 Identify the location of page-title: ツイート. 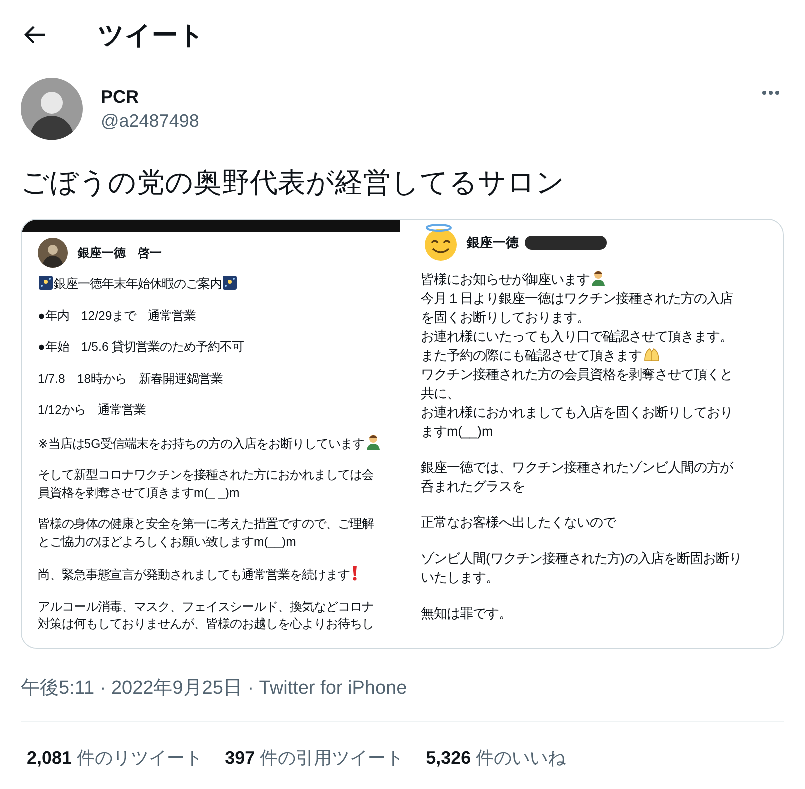
(151, 35).